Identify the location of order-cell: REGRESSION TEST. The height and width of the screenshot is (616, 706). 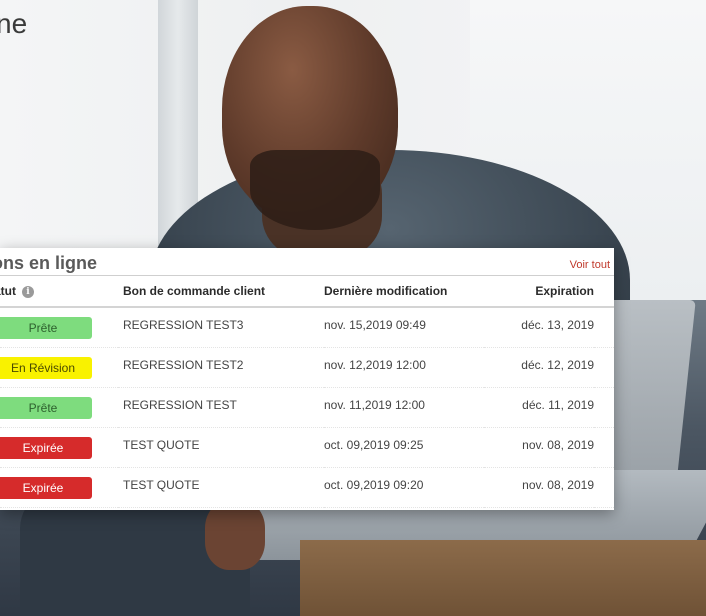
(221, 407).